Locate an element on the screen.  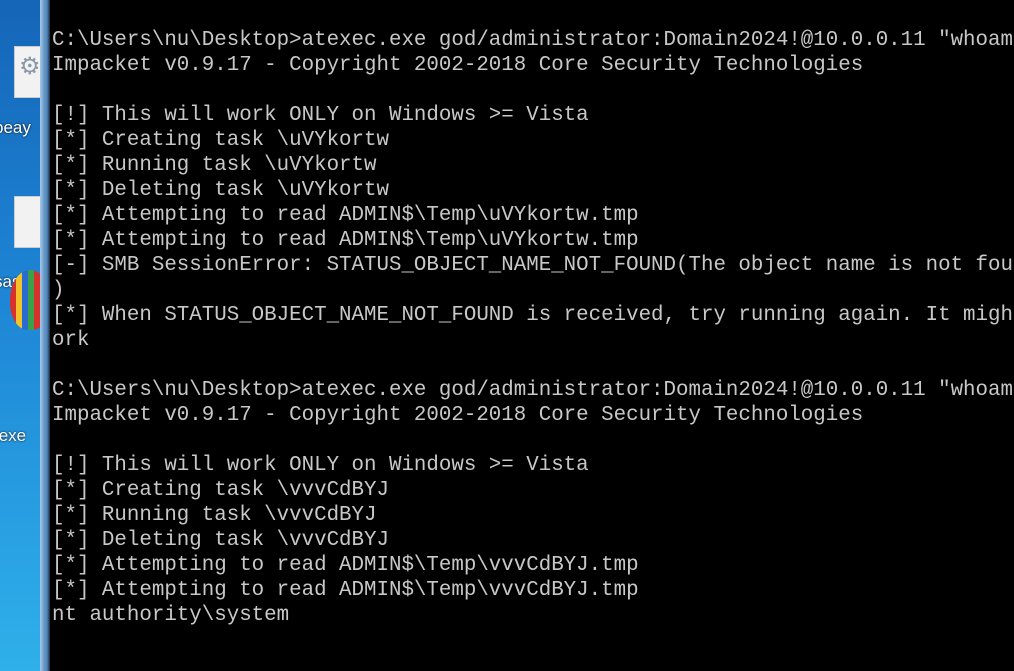
window-frame is located at coordinates (45, 335).